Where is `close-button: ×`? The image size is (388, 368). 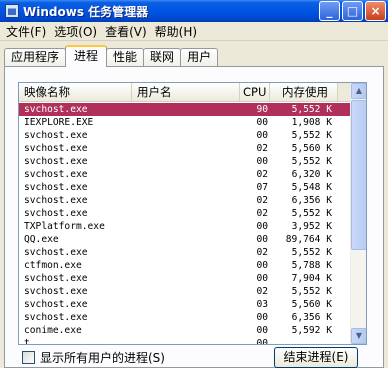
close-button: × is located at coordinates (375, 11).